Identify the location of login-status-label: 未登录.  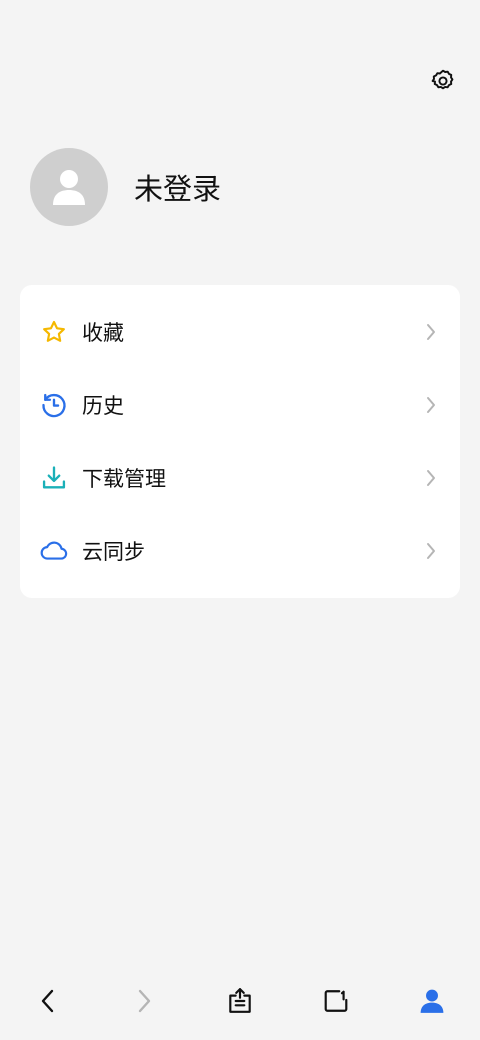
(177, 187).